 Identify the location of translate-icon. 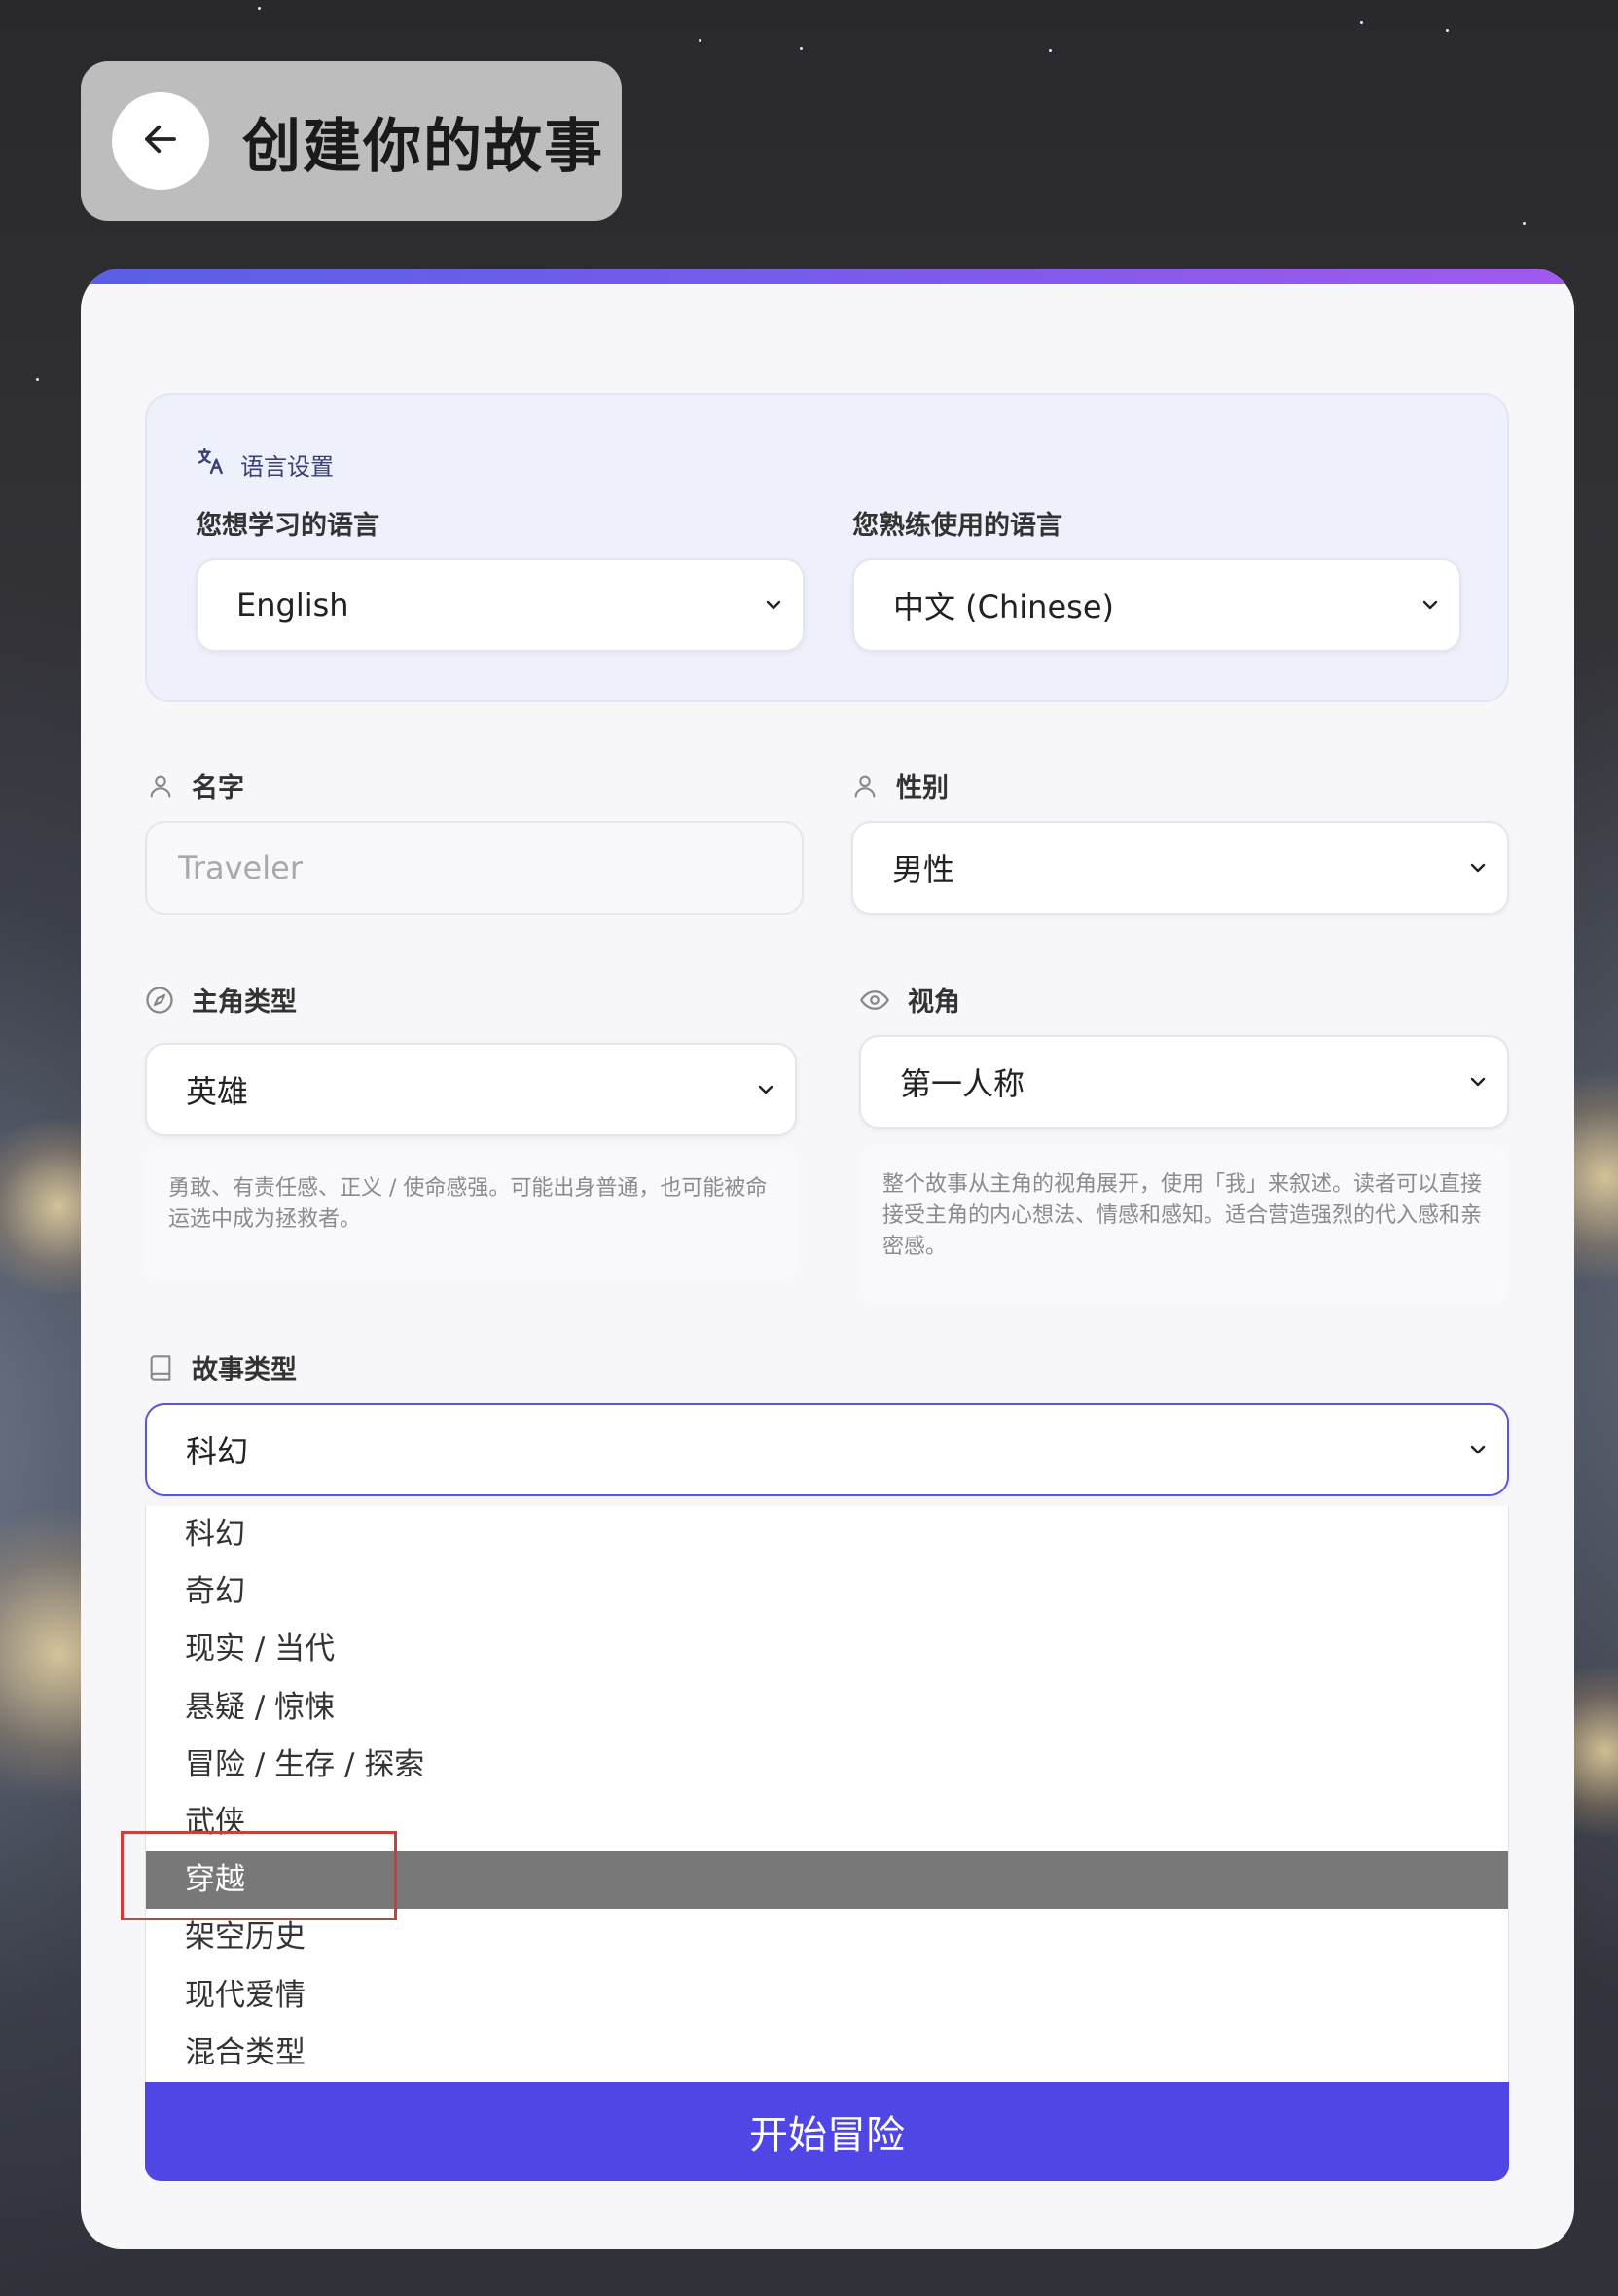
(212, 464).